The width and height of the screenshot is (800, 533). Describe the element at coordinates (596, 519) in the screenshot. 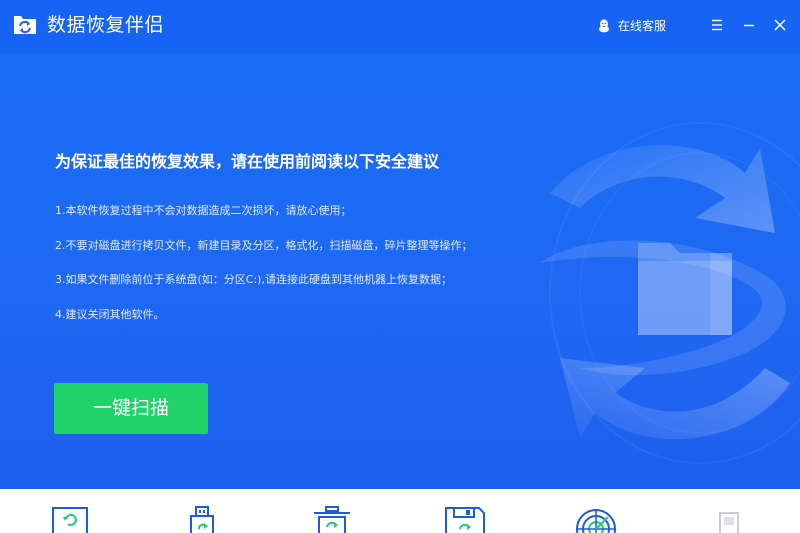

I see `disk-scan-icon` at that location.